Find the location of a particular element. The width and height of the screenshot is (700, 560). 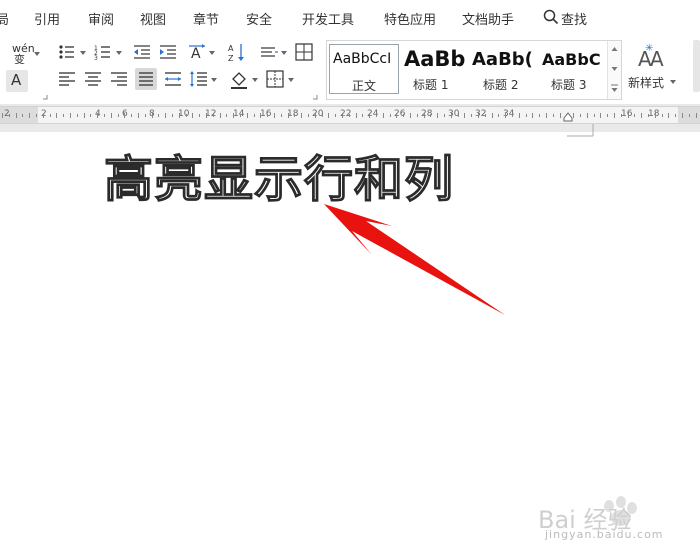

red-arrow-annotation is located at coordinates (414, 259).